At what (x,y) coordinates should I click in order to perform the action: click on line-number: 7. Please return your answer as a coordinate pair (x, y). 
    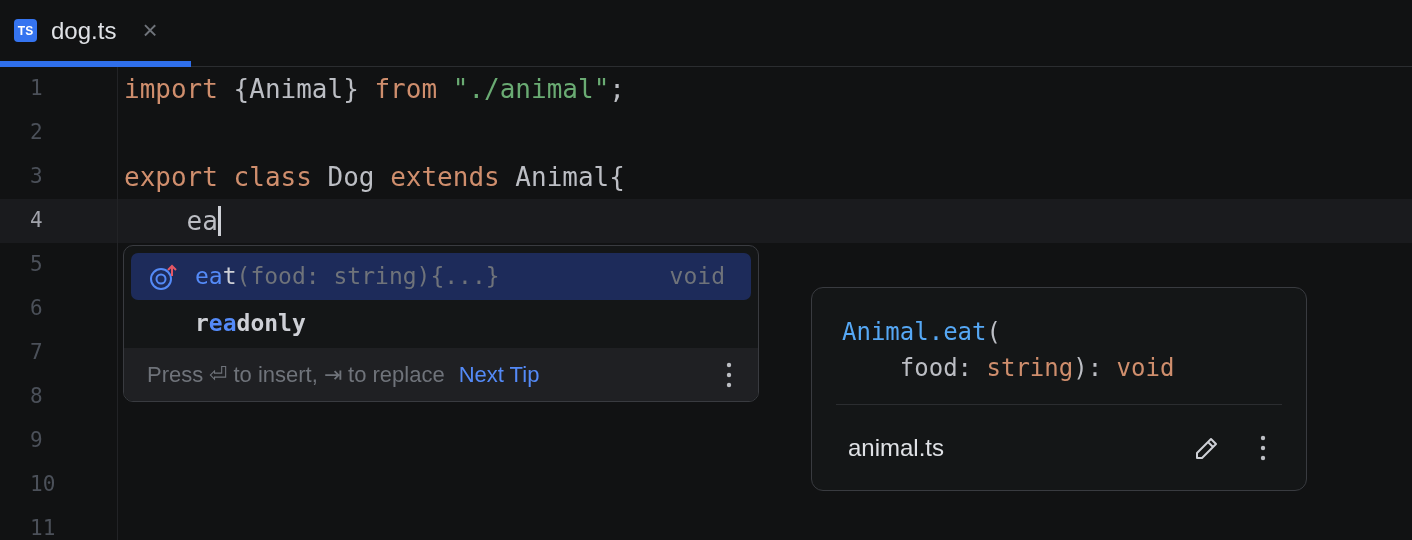
    Looking at the image, I should click on (36, 353).